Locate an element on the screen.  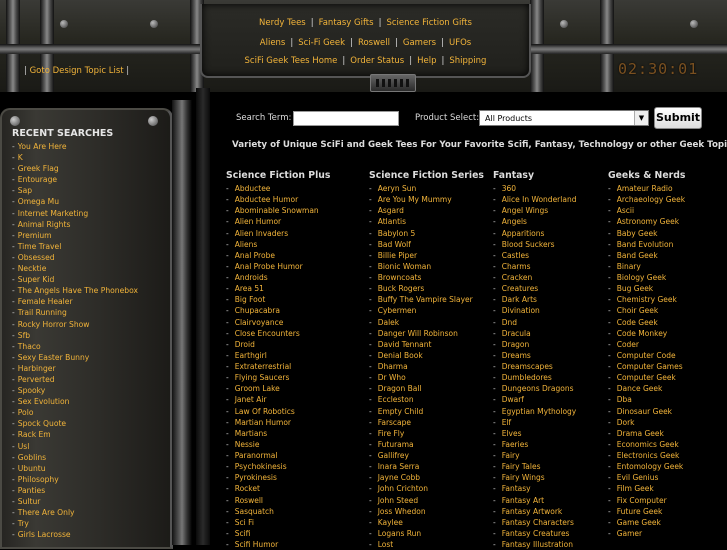
topic-link: John Crichton is located at coordinates (403, 488).